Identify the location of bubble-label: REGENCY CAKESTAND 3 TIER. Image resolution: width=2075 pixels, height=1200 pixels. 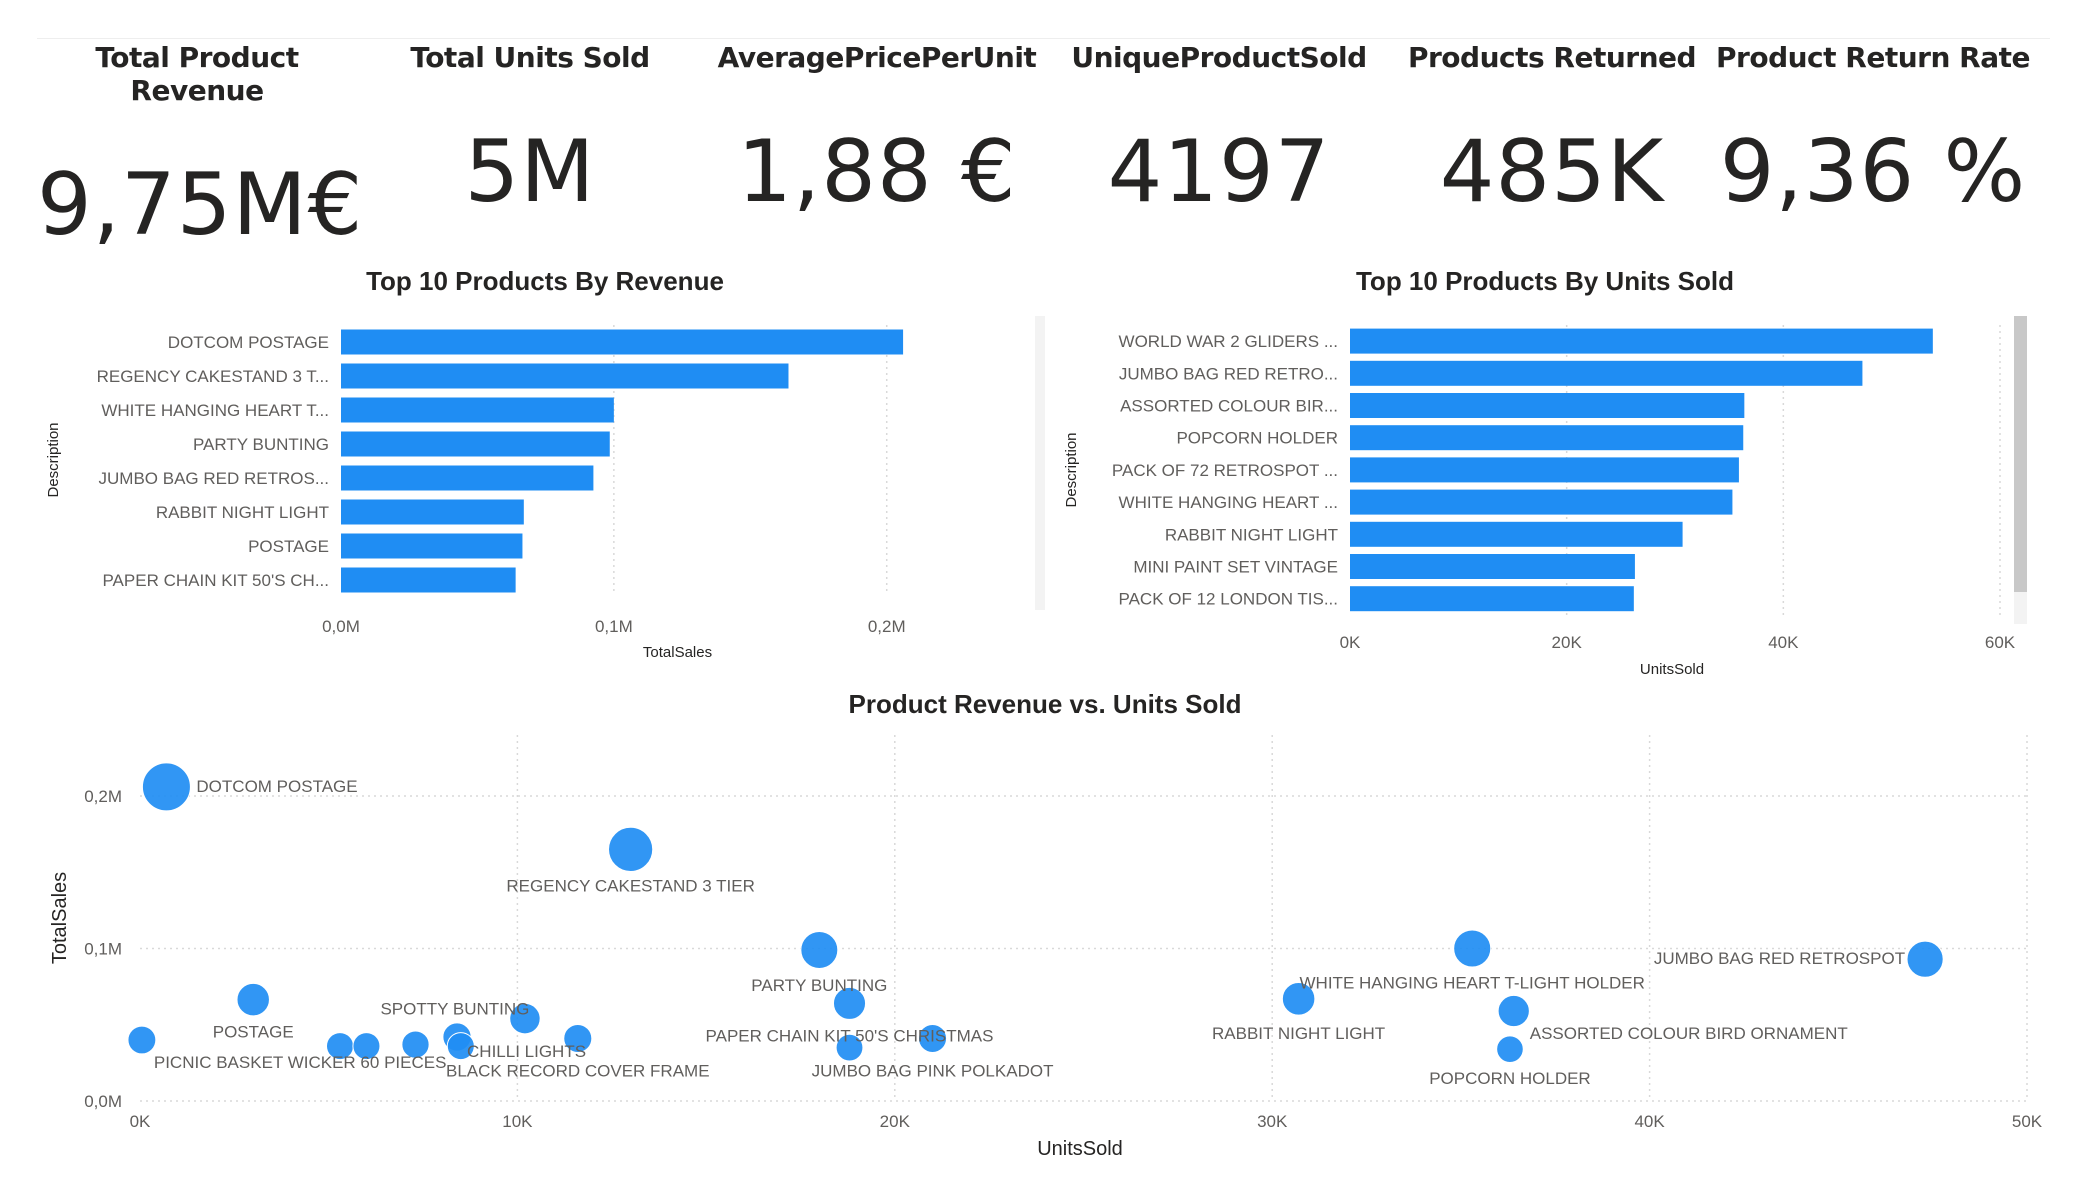
(630, 885).